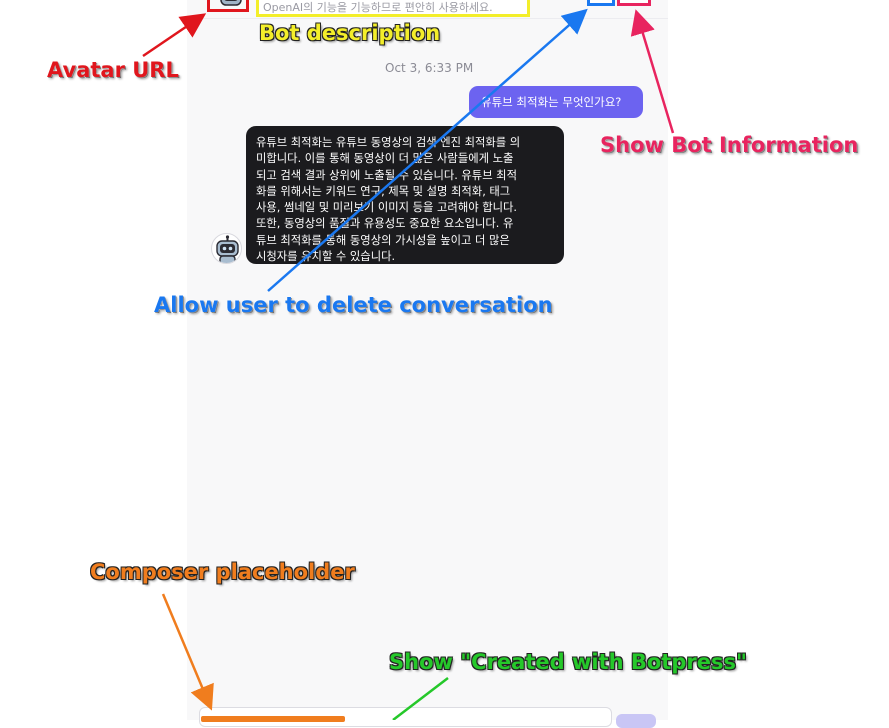 The height and width of the screenshot is (728, 889). I want to click on bot-message-line: 시청자를 유치할 수 있습니다., so click(326, 257).